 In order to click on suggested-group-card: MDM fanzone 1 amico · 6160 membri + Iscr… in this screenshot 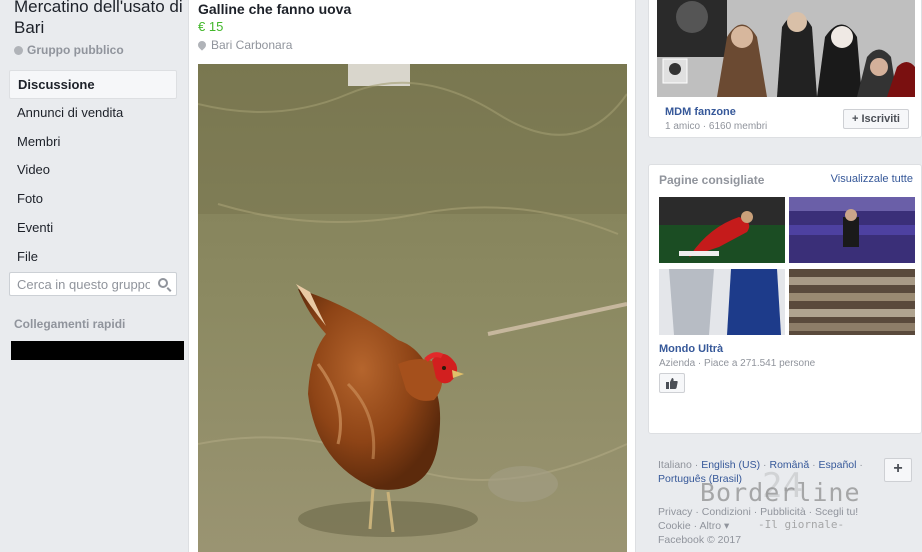, I will do `click(785, 69)`.